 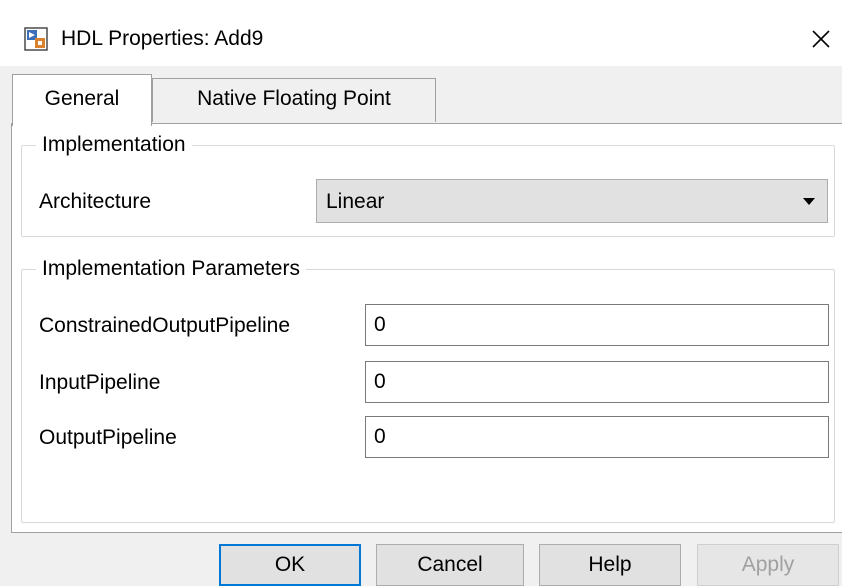 What do you see at coordinates (82, 100) in the screenshot?
I see `tab-general: General` at bounding box center [82, 100].